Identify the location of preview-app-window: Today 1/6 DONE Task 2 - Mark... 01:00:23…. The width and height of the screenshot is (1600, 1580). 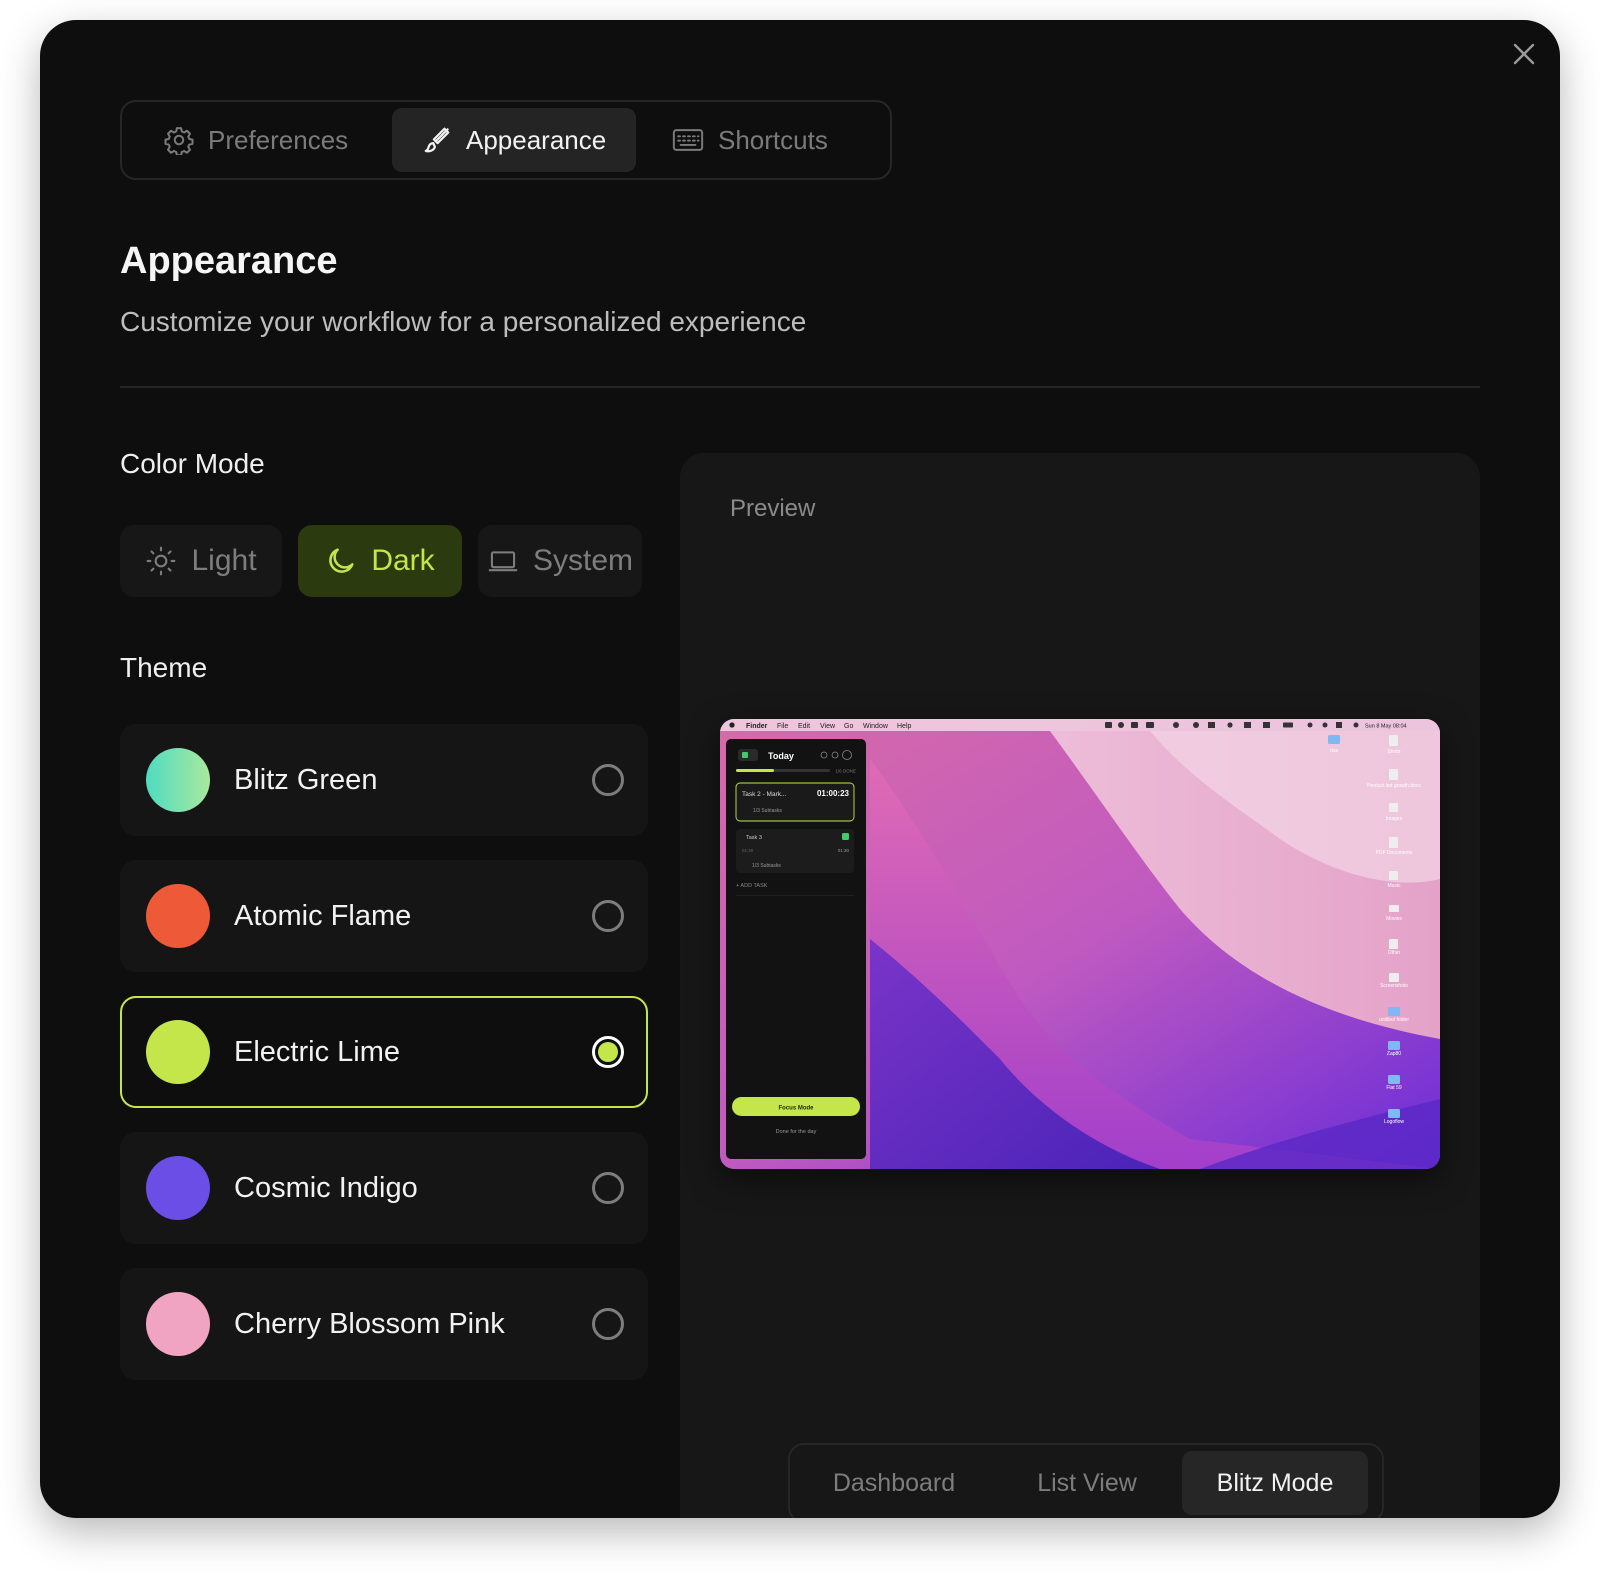
(796, 949).